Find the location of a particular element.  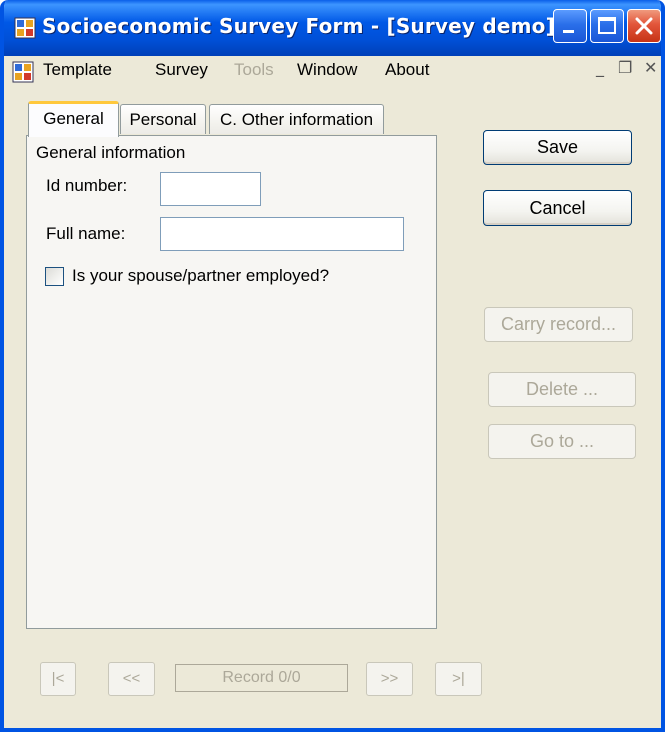

mdi-restore-icon: ❐ is located at coordinates (625, 67).